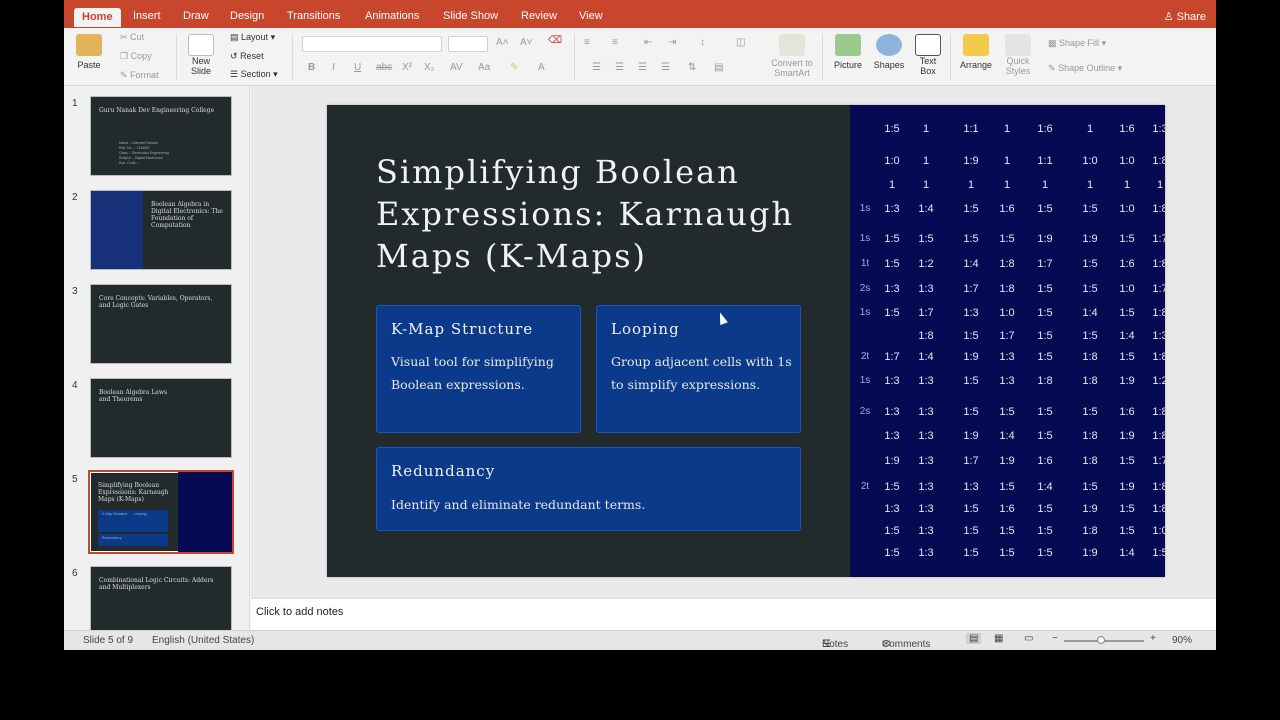 The image size is (1280, 720). What do you see at coordinates (254, 74) in the screenshot?
I see `section-button: ☰ Section ▾` at bounding box center [254, 74].